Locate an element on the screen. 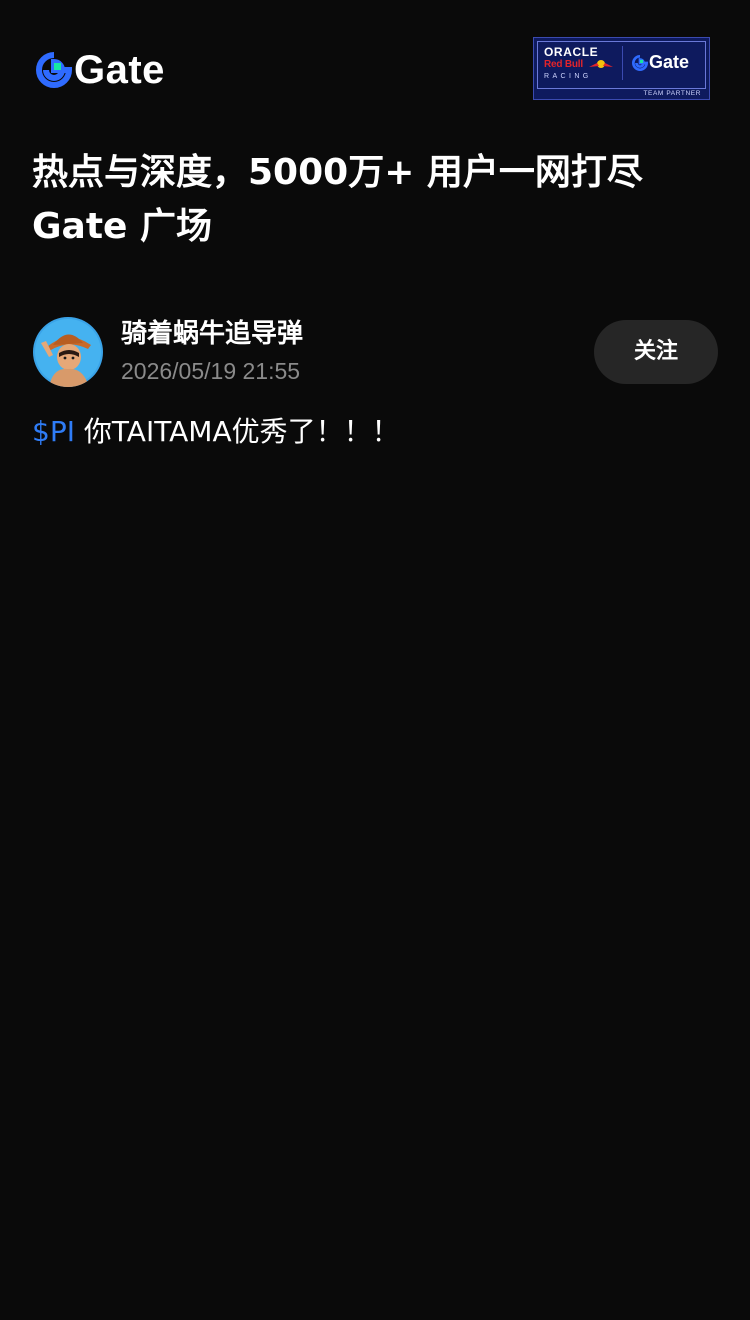  gate-logo: Gate is located at coordinates (100, 70).